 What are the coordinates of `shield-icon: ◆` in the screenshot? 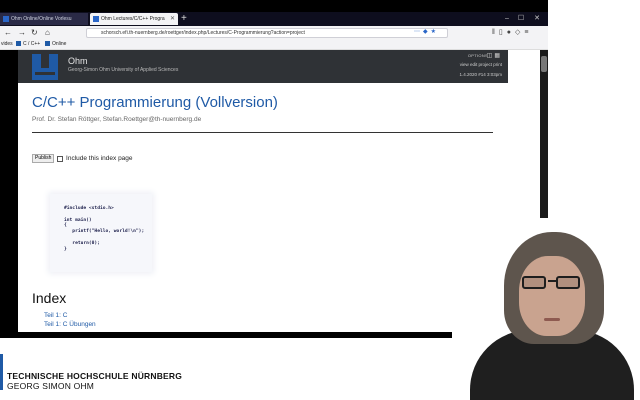 It's located at (427, 32).